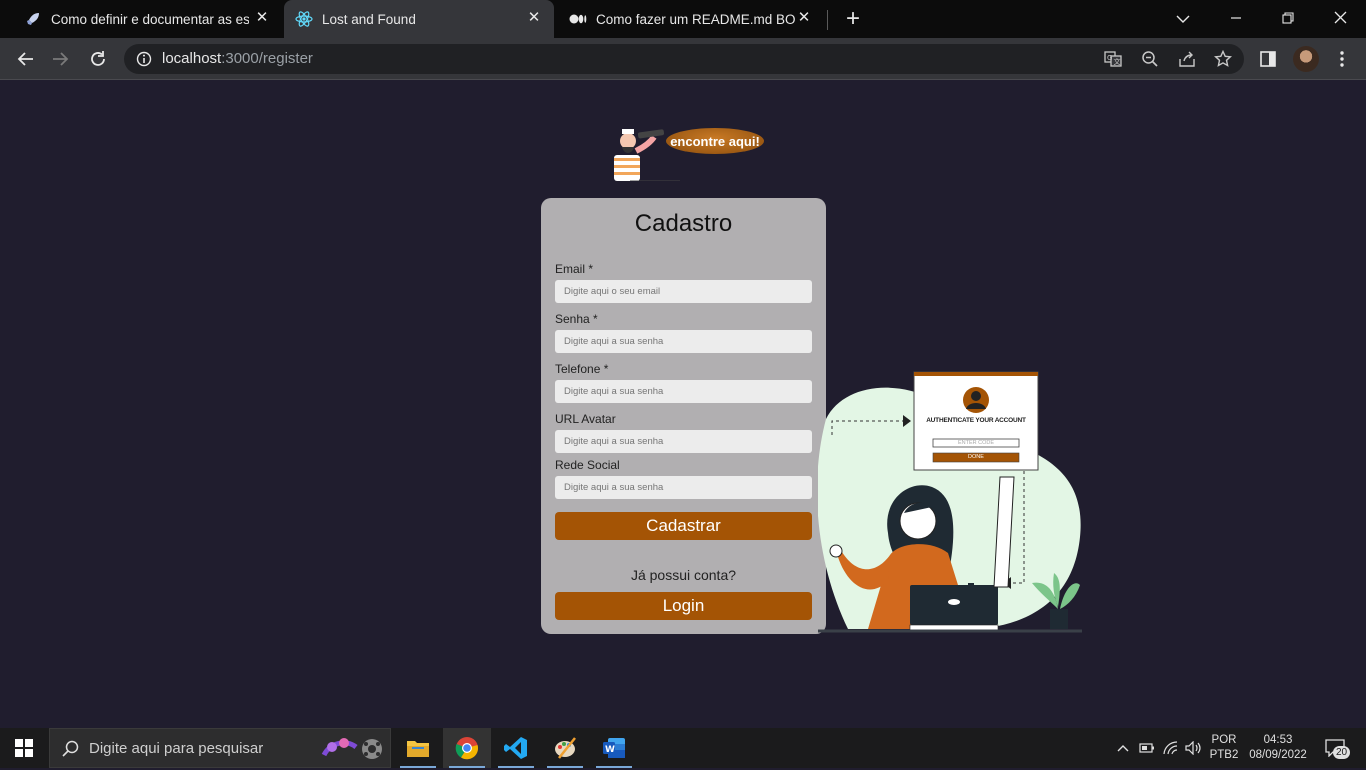 This screenshot has width=1366, height=770. I want to click on tab-1: Como definir e documentar as espe ✕, so click(148, 19).